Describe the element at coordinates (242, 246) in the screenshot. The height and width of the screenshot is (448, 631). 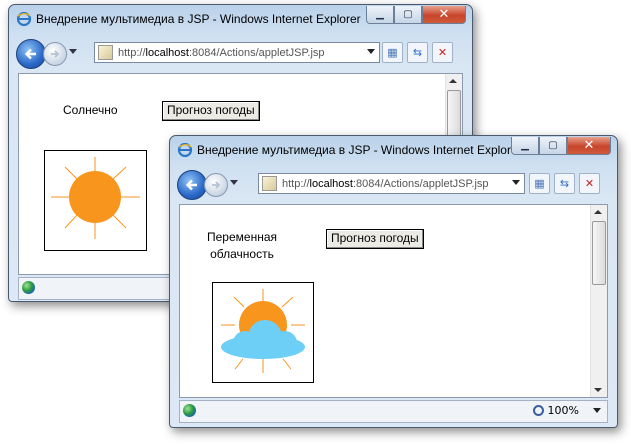
I see `weather-label: Переменная облачность` at that location.